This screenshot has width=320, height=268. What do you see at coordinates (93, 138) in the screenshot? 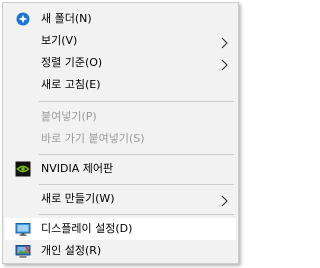
I see `menu-item-label: 바로 가기 붙여넣기(S)` at bounding box center [93, 138].